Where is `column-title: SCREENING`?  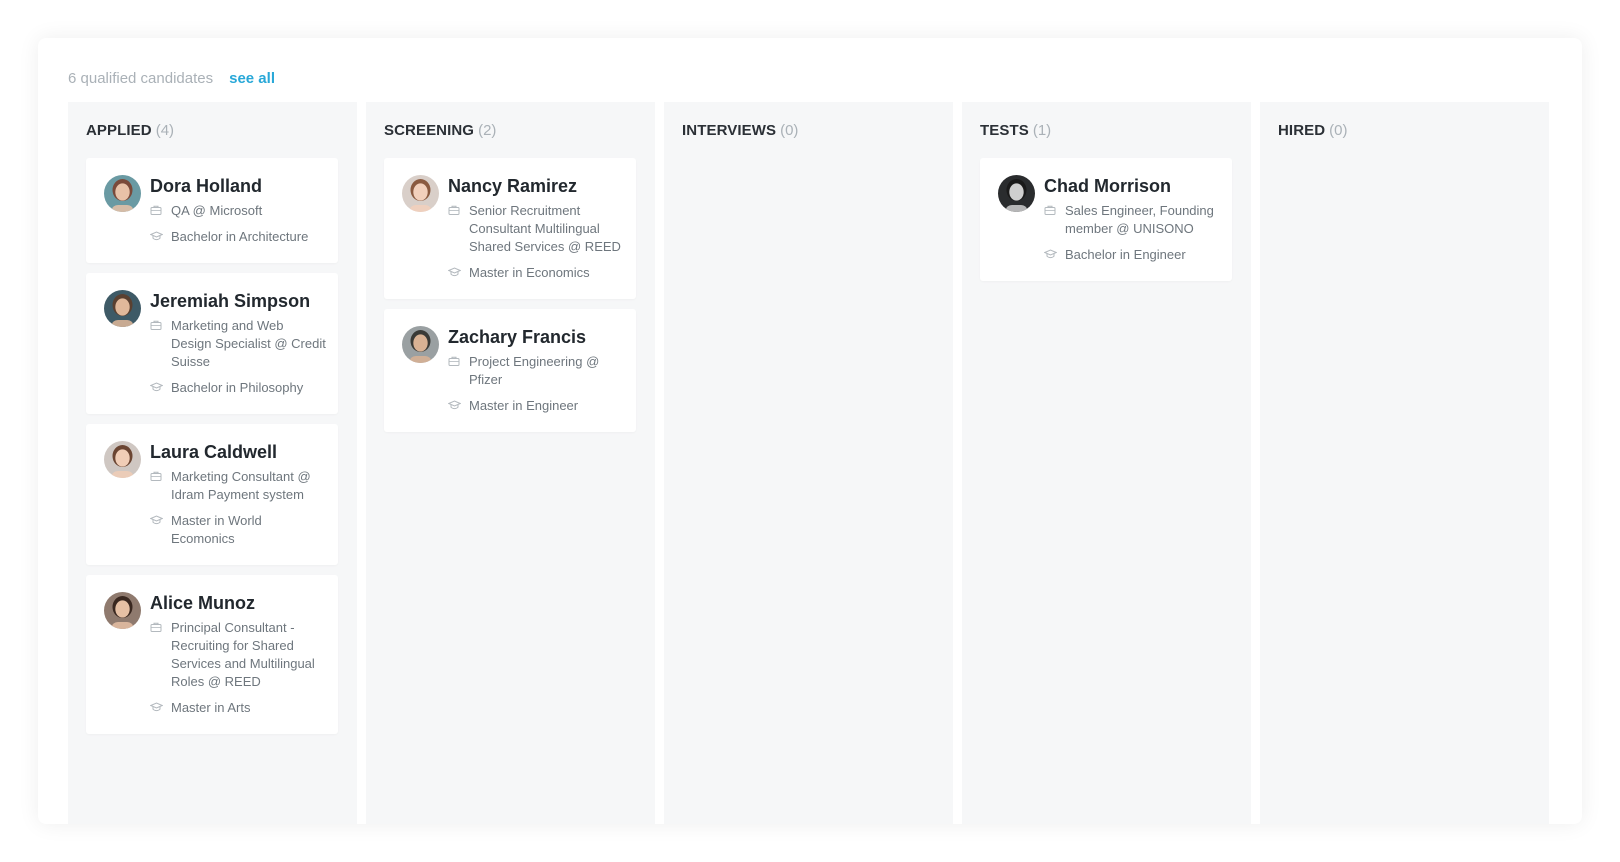 column-title: SCREENING is located at coordinates (429, 130).